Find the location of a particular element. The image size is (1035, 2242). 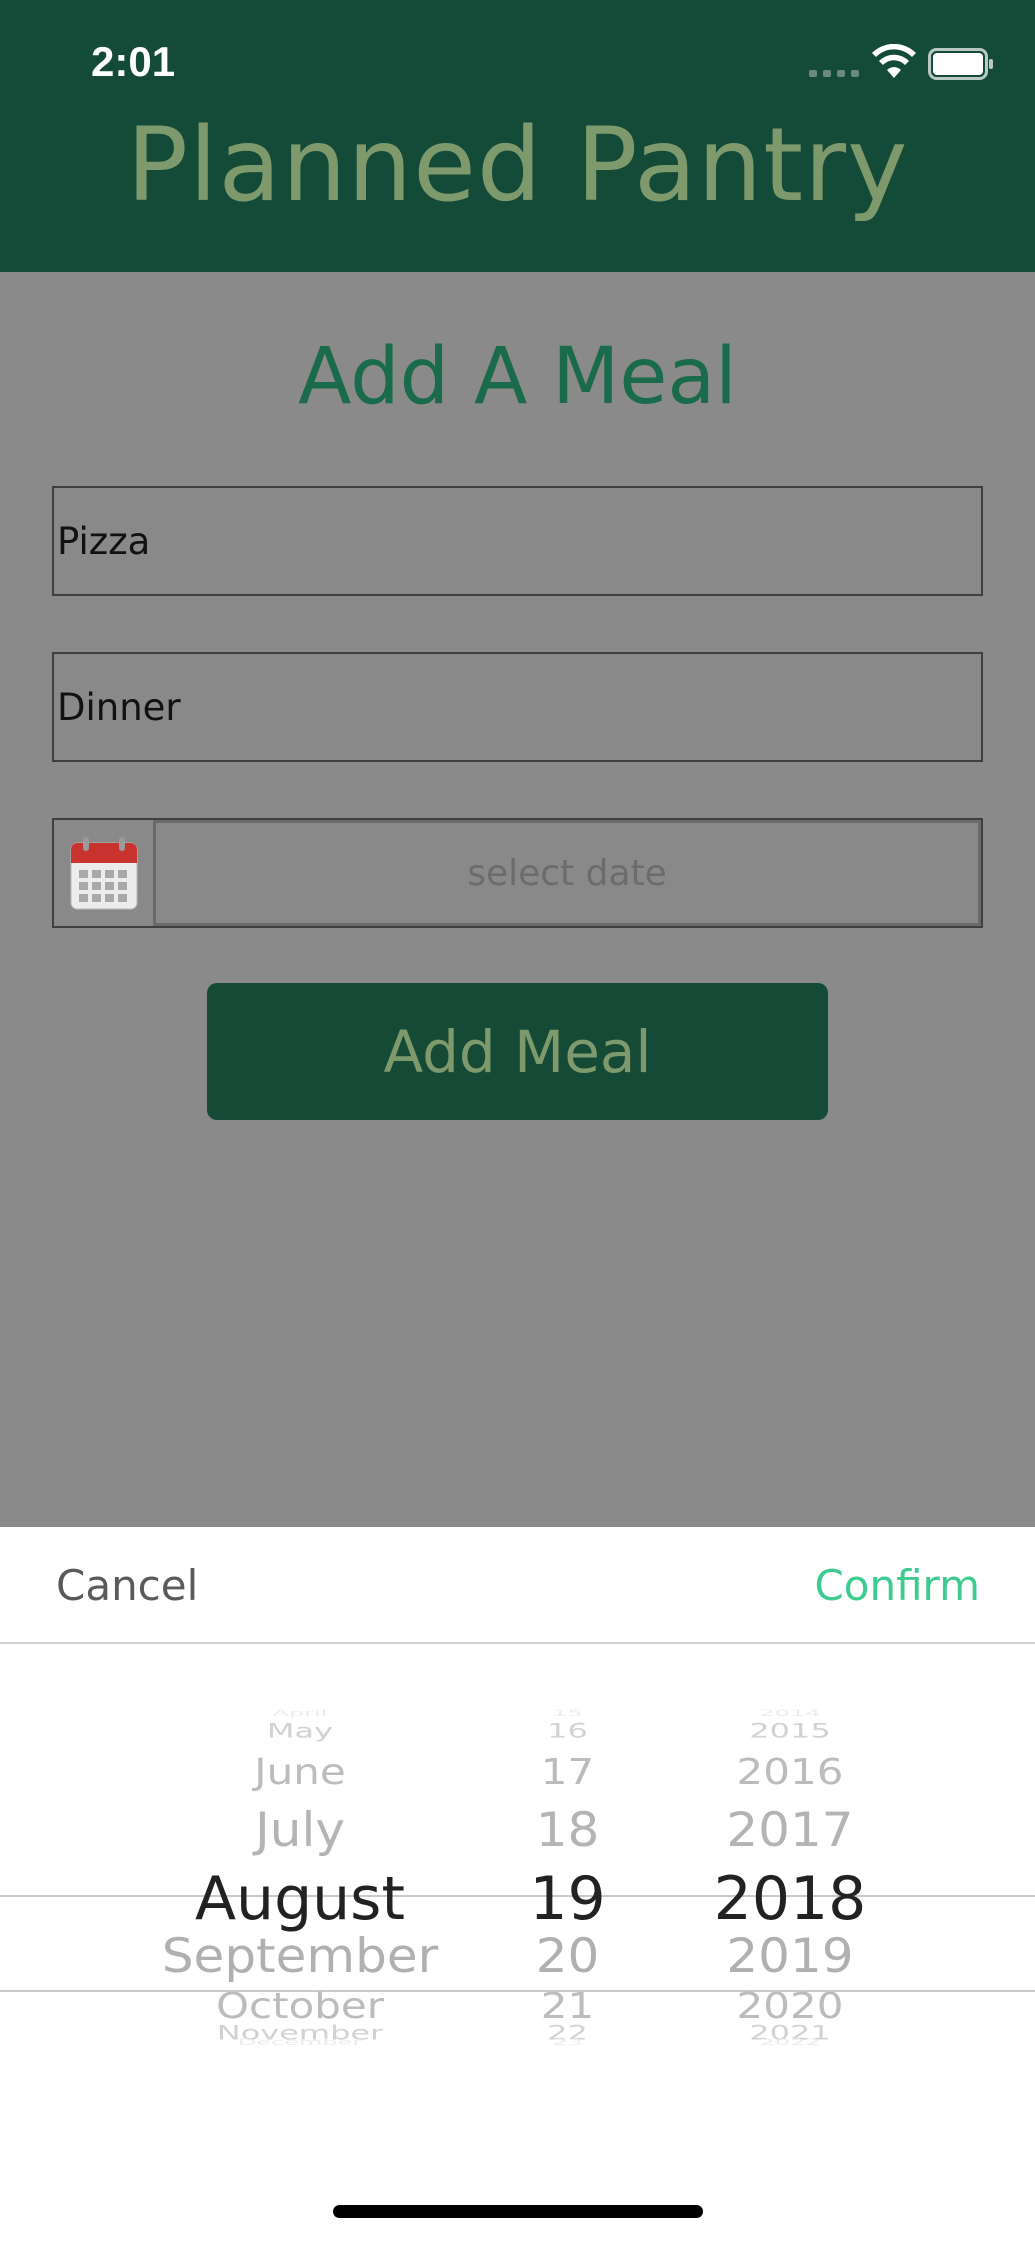

app-header: 2:01 Planned Pantry is located at coordinates (517, 136).